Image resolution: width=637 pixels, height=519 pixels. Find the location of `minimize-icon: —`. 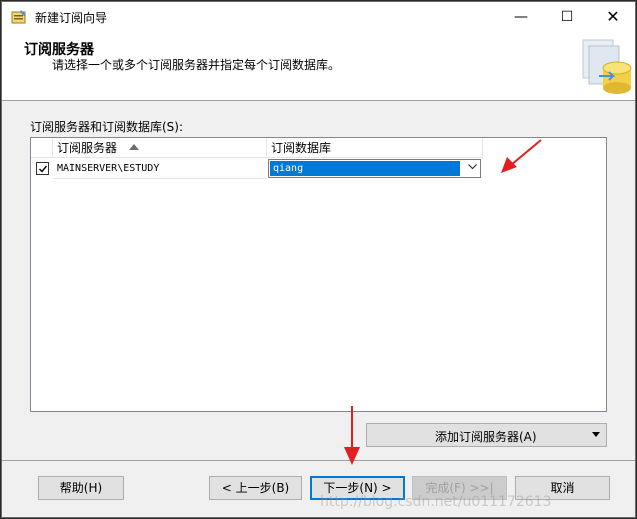

minimize-icon: — is located at coordinates (521, 17).